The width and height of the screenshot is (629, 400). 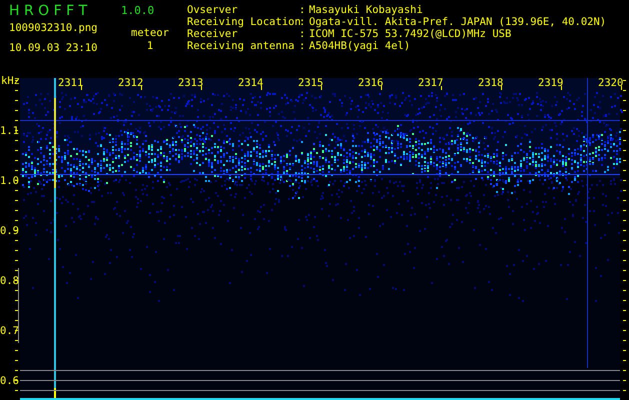 What do you see at coordinates (71, 83) in the screenshot?
I see `time-label: 2311` at bounding box center [71, 83].